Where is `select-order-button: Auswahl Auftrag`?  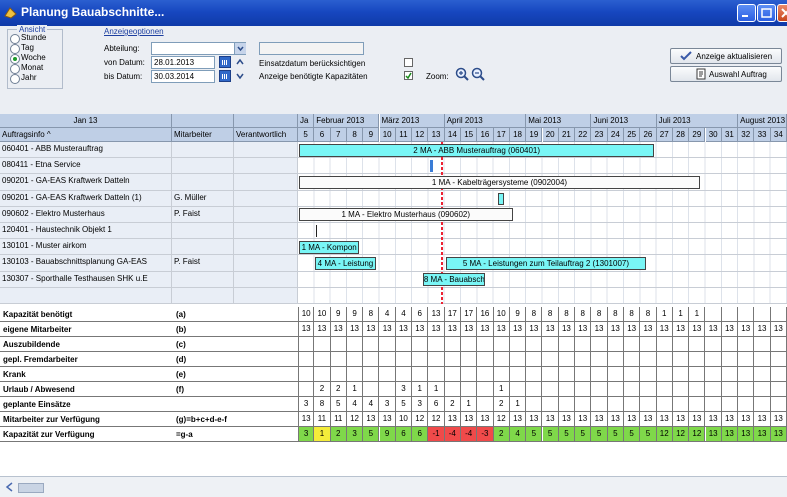
select-order-button: Auswahl Auftrag is located at coordinates (726, 74).